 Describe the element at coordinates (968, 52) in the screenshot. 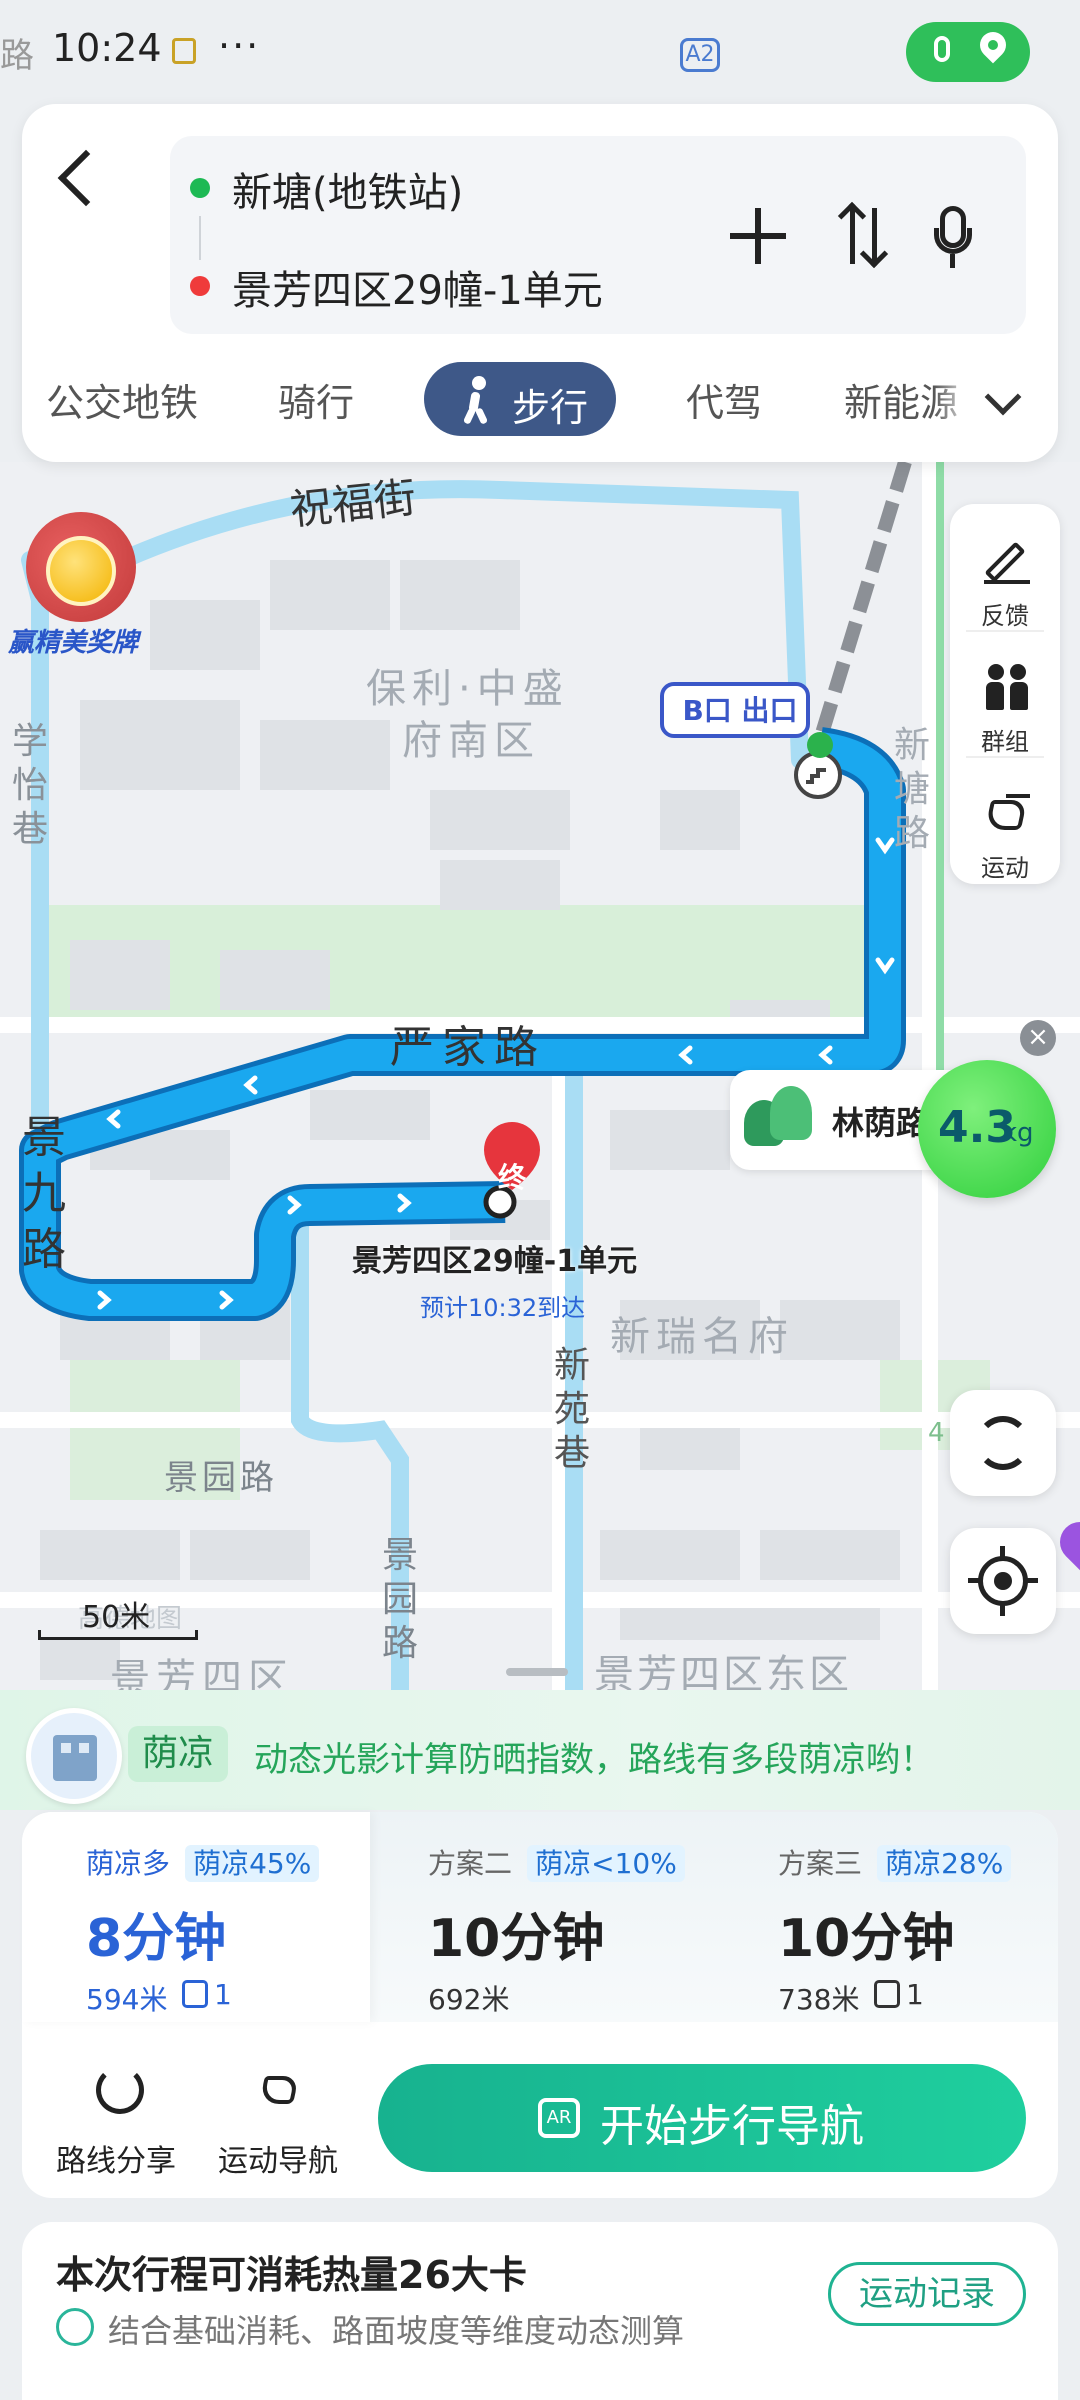

I see `voice-location-indicator` at that location.